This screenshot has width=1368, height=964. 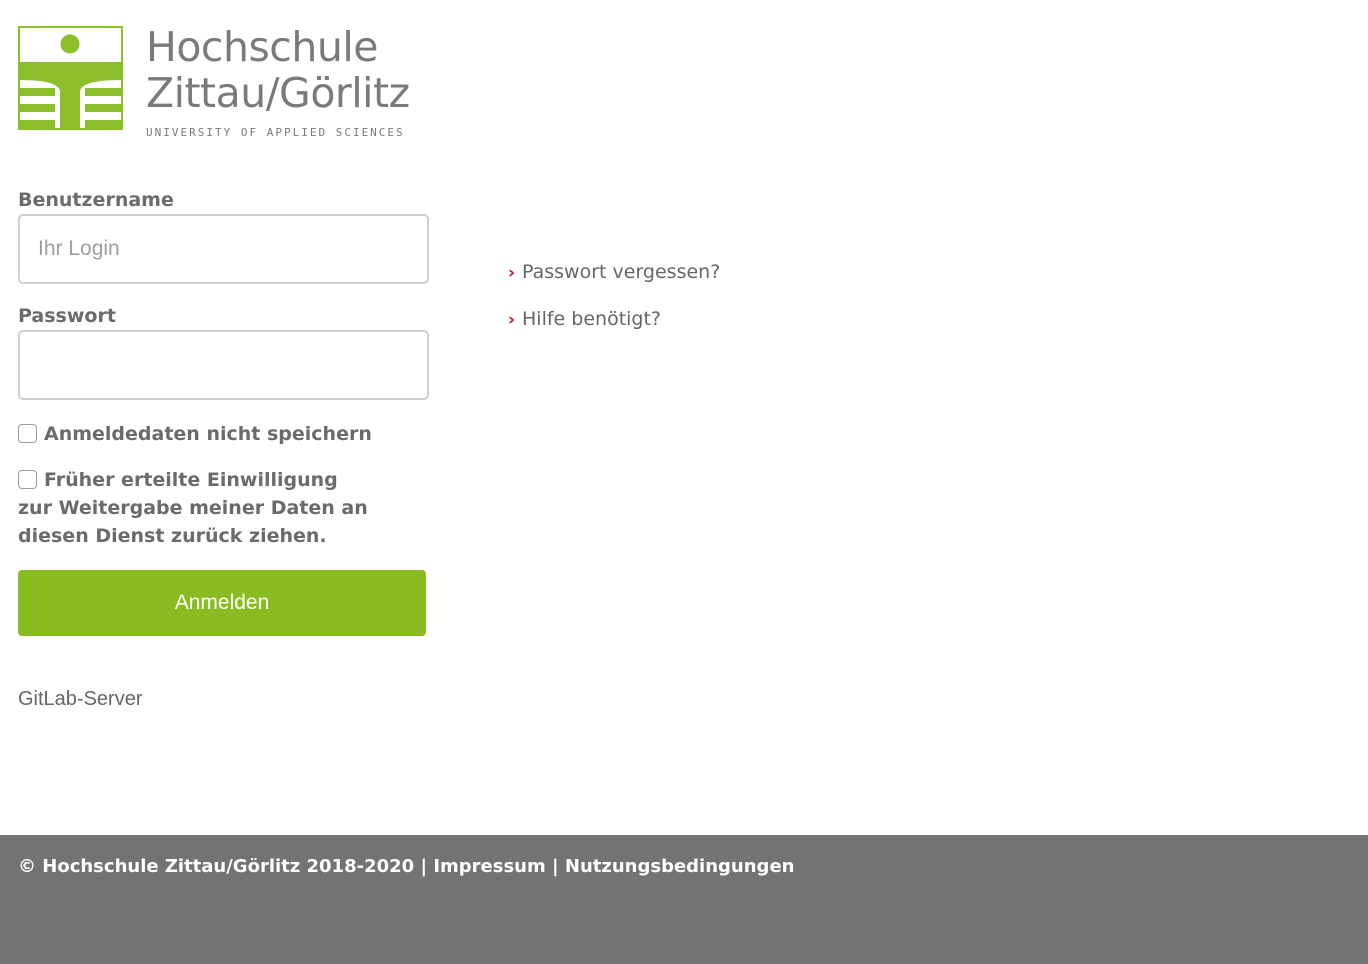 I want to click on terms-link: Nutzungsbedingungen, so click(x=680, y=866).